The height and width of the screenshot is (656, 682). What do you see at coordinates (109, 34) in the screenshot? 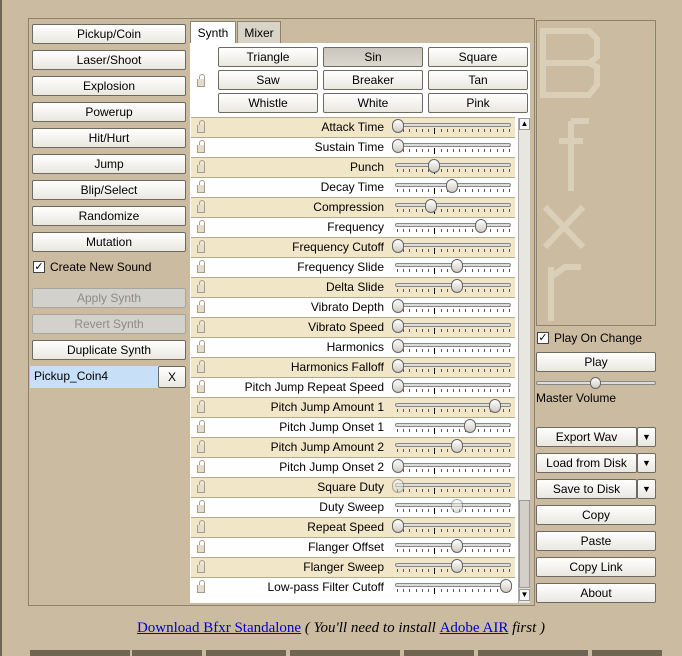
I see `pickup-coin-button: Pickup/Coin` at bounding box center [109, 34].